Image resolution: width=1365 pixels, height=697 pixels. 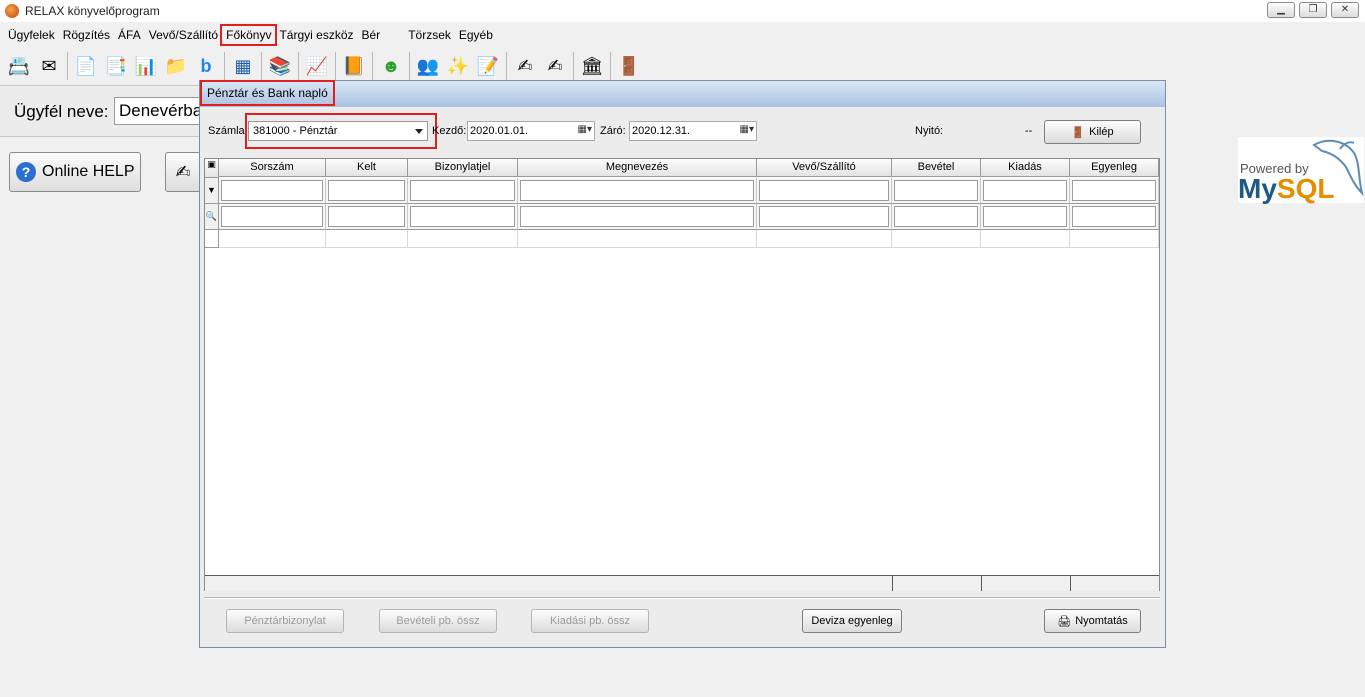 I want to click on menu-item-rogzites: Rögzítés, so click(x=86, y=35).